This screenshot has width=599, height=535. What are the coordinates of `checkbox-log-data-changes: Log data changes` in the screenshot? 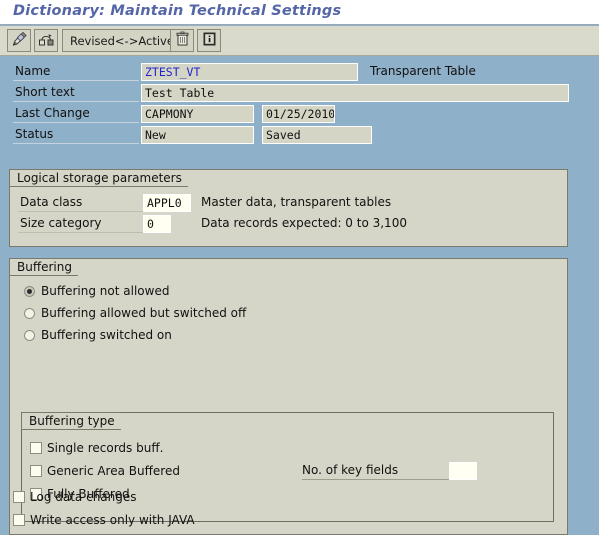 It's located at (75, 497).